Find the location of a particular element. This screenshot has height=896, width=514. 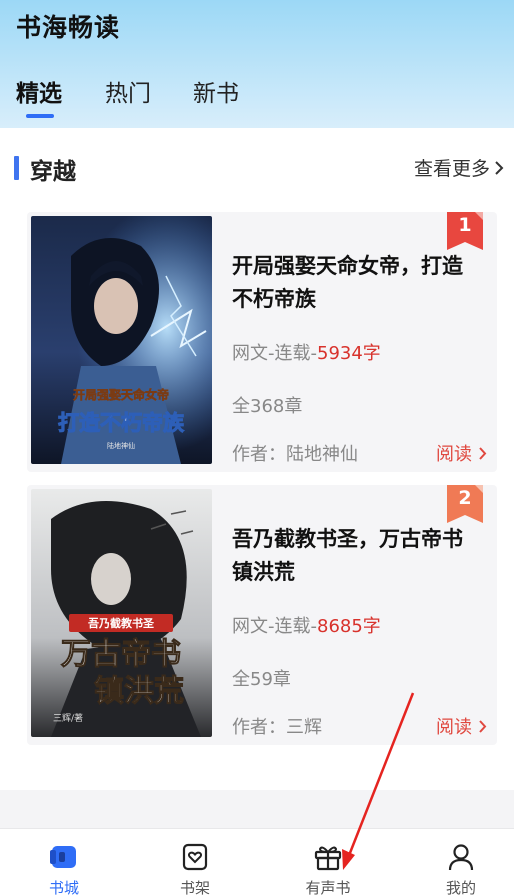

person-icon is located at coordinates (461, 857).